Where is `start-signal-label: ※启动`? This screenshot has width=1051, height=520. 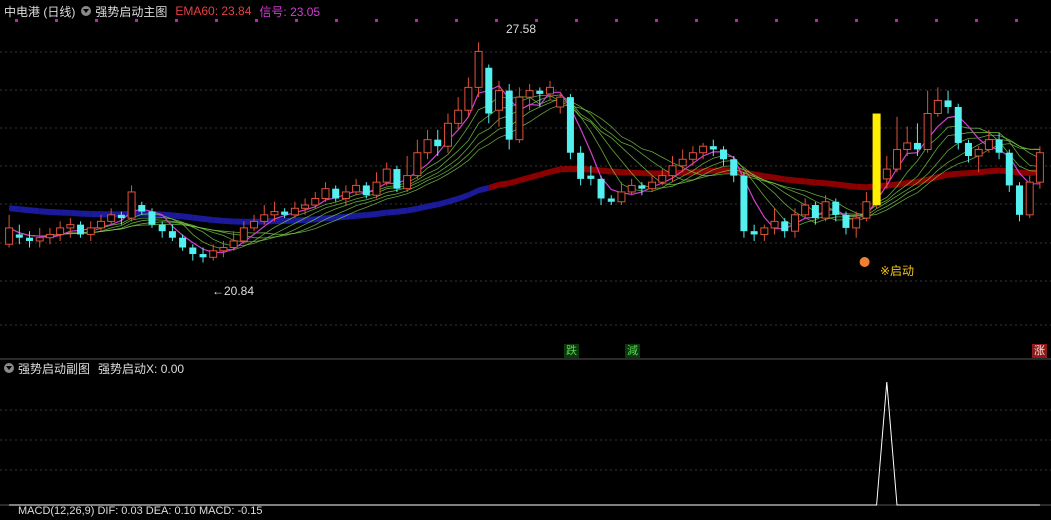
start-signal-label: ※启动 is located at coordinates (897, 271).